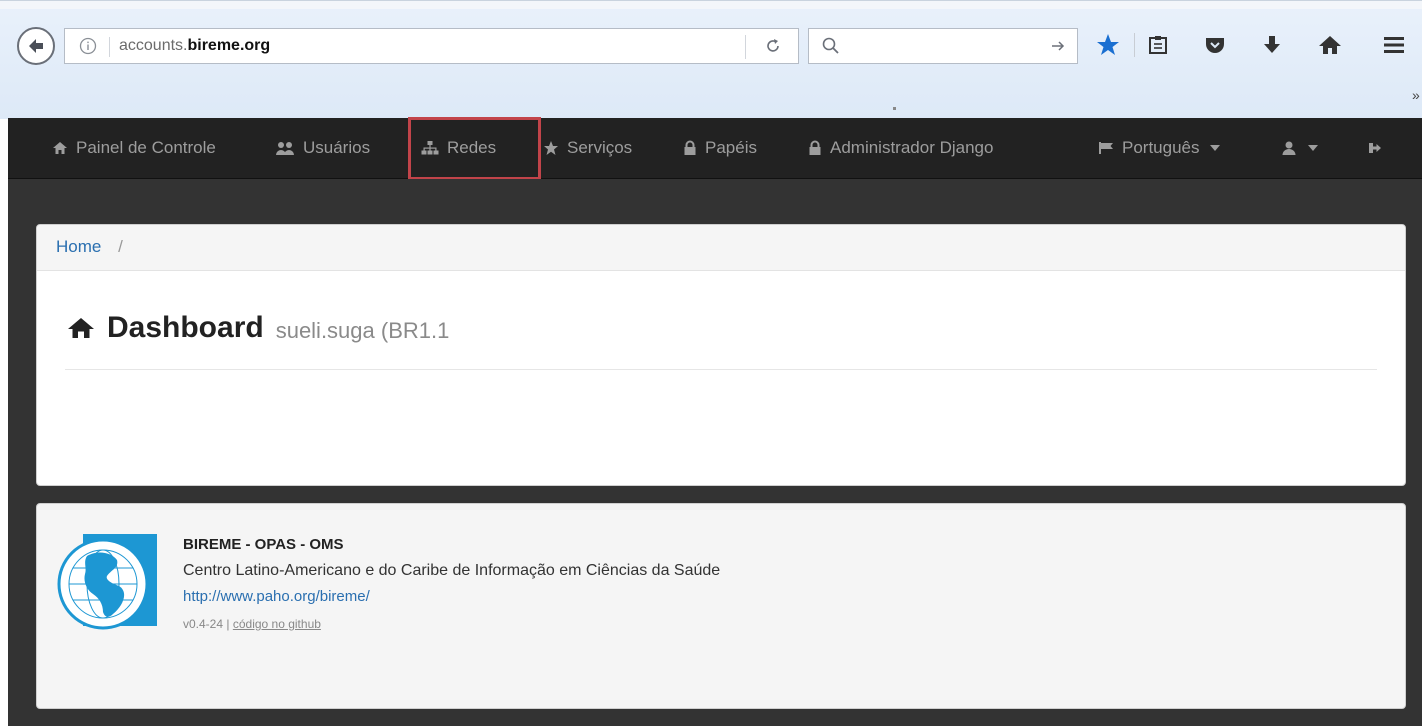 The height and width of the screenshot is (726, 1422). Describe the element at coordinates (1058, 46) in the screenshot. I see `go-arrow-icon` at that location.